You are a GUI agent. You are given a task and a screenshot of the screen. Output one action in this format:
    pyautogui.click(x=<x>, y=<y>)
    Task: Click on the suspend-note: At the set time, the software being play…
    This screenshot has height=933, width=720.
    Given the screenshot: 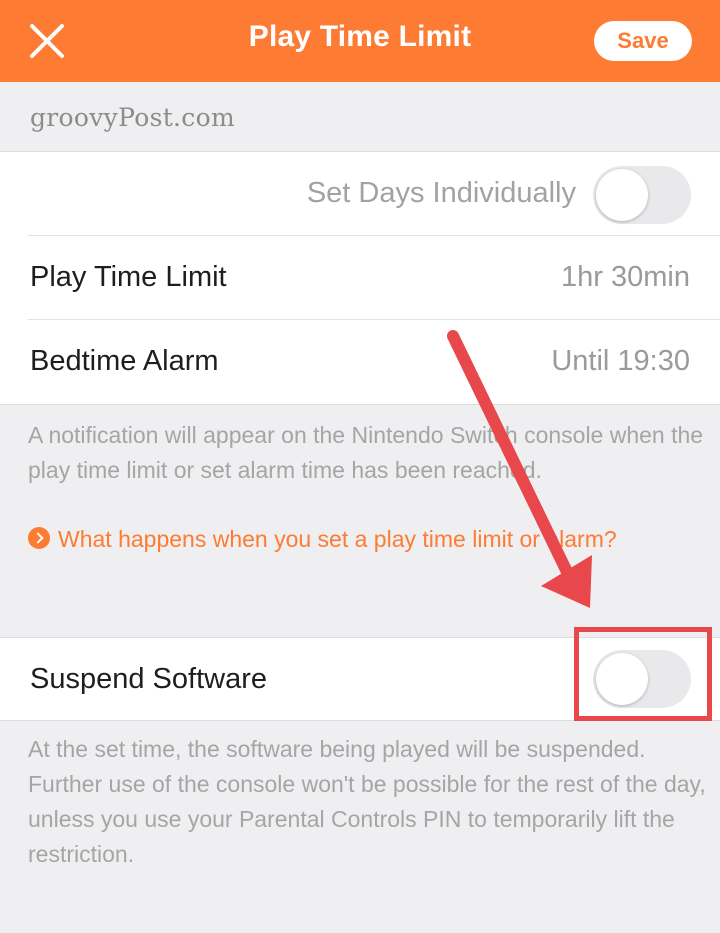 What is the action you would take?
    pyautogui.click(x=367, y=801)
    